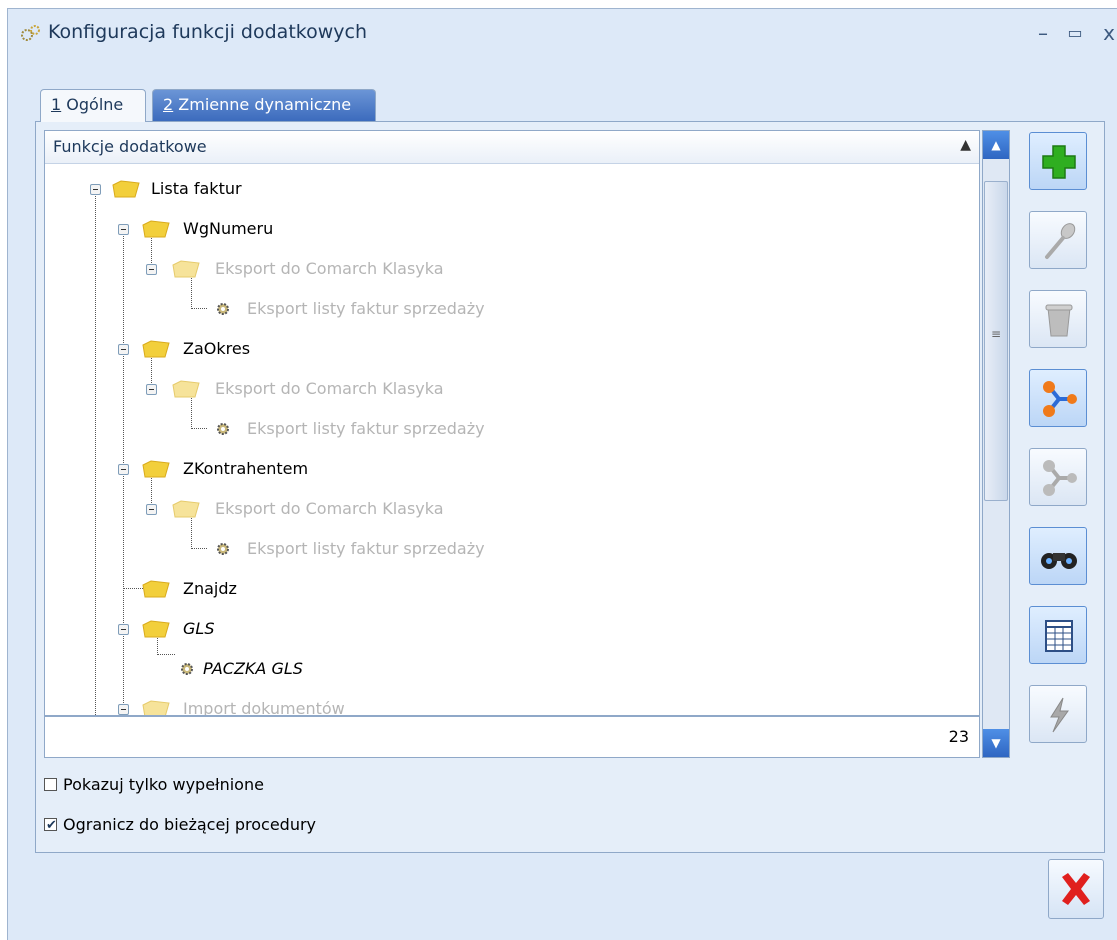  Describe the element at coordinates (30, 33) in the screenshot. I see `gears-icon` at that location.